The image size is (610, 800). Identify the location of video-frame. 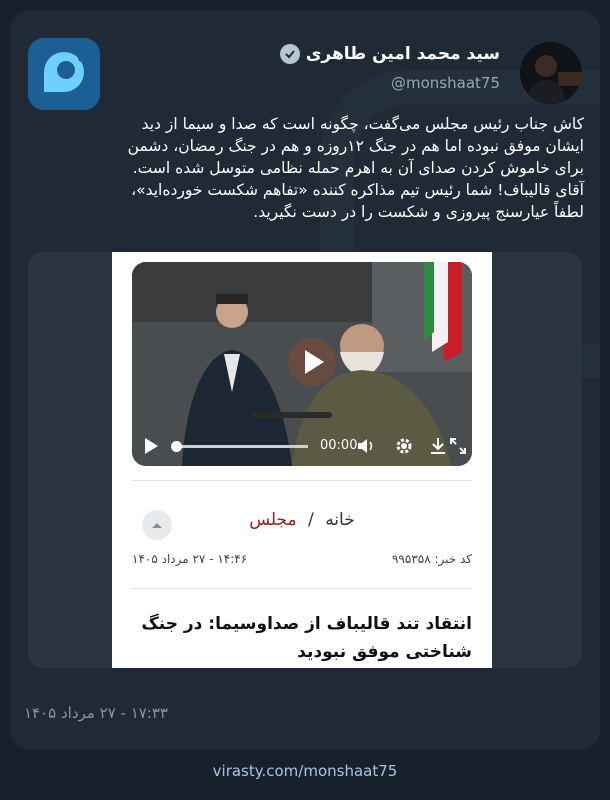
(302, 364).